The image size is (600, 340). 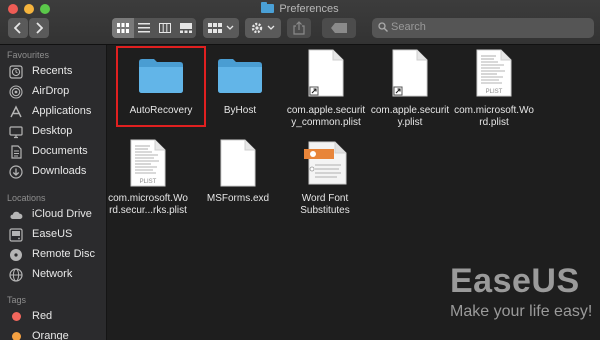 What do you see at coordinates (26, 198) in the screenshot?
I see `locations-header: Locations` at bounding box center [26, 198].